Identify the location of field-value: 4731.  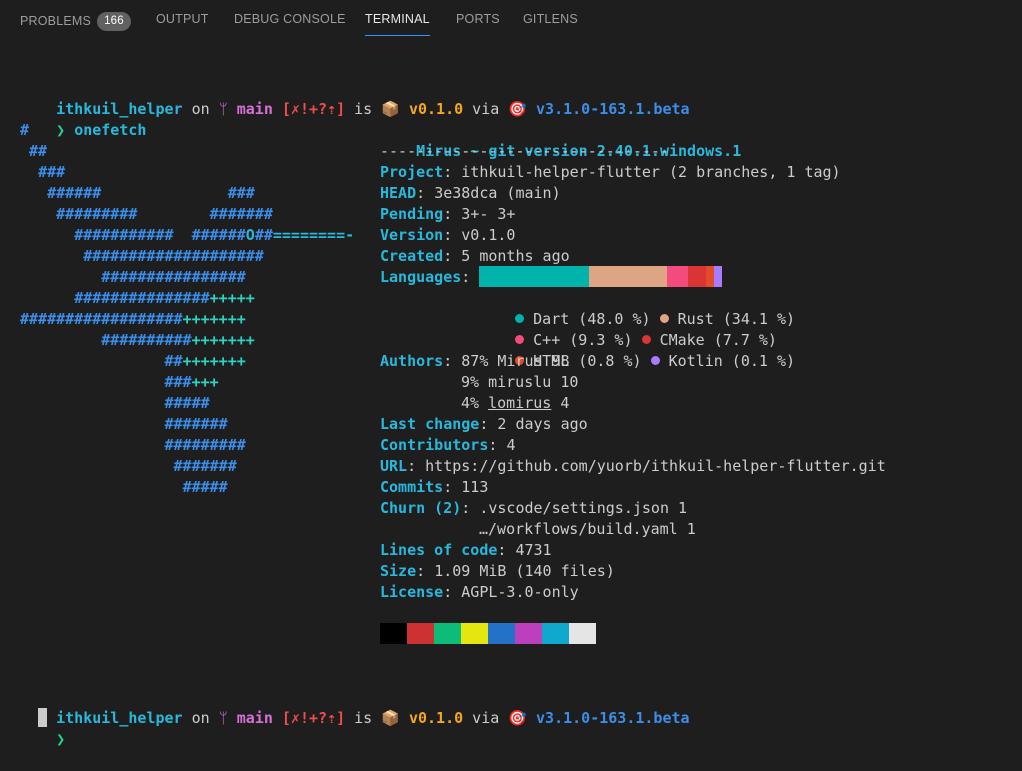
(533, 550).